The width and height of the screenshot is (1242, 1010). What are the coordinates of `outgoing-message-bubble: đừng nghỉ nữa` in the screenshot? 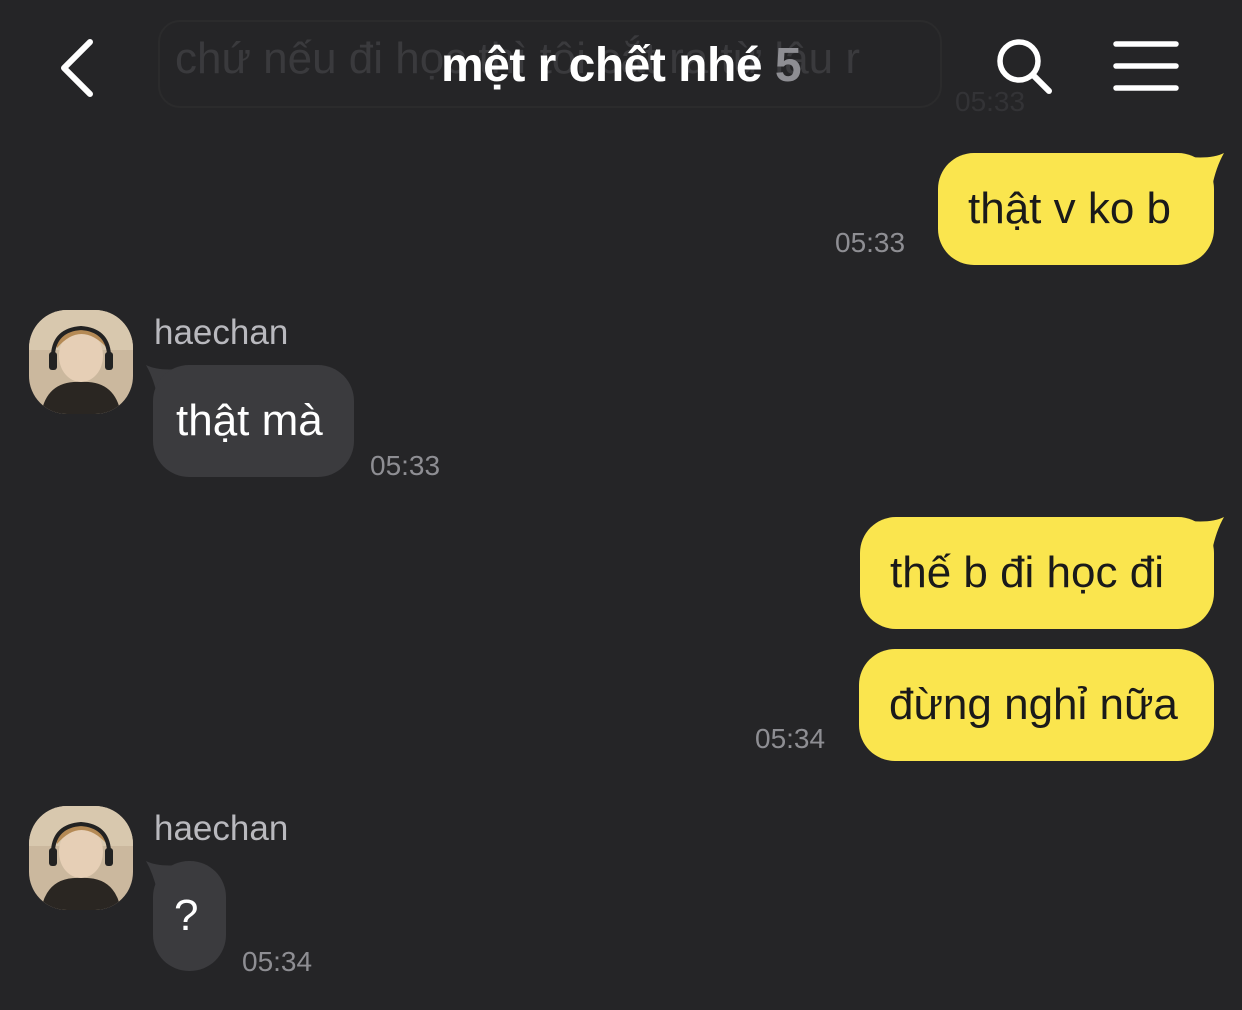 It's located at (1036, 705).